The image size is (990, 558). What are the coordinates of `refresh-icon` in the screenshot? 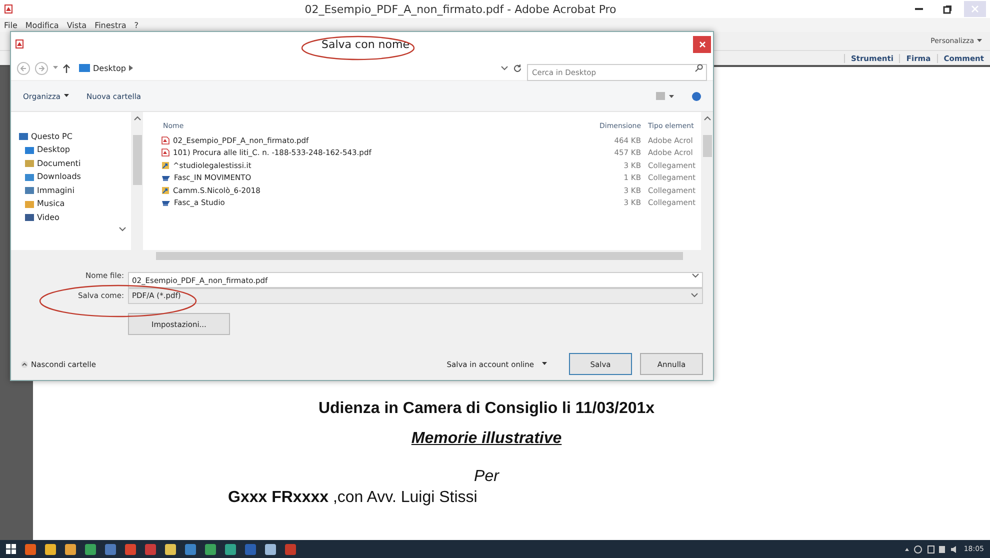 It's located at (517, 68).